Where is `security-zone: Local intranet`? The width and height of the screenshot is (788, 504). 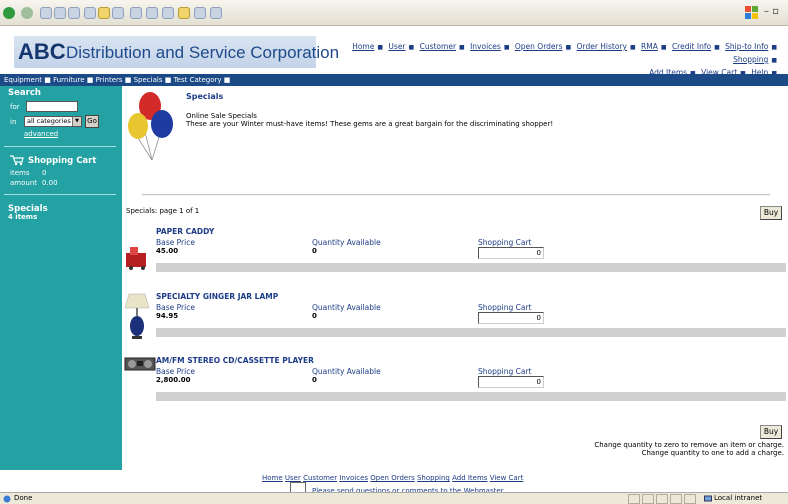 security-zone: Local intranet is located at coordinates (738, 498).